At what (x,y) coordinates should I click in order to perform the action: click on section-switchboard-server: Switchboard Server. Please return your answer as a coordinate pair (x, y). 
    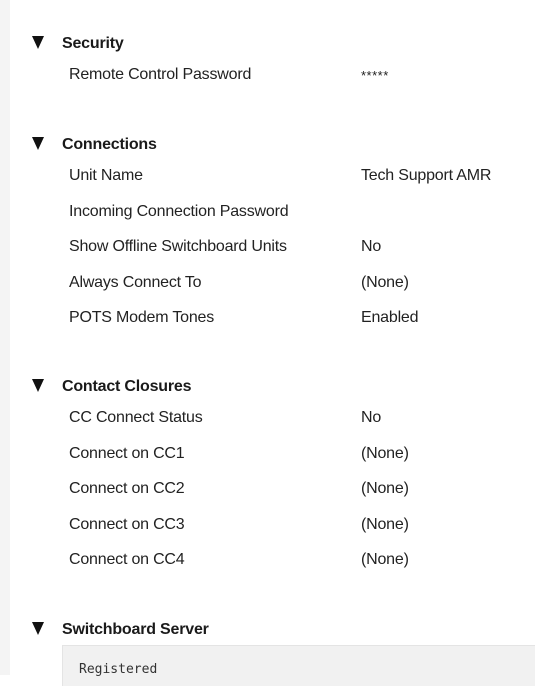
    Looking at the image, I should click on (267, 631).